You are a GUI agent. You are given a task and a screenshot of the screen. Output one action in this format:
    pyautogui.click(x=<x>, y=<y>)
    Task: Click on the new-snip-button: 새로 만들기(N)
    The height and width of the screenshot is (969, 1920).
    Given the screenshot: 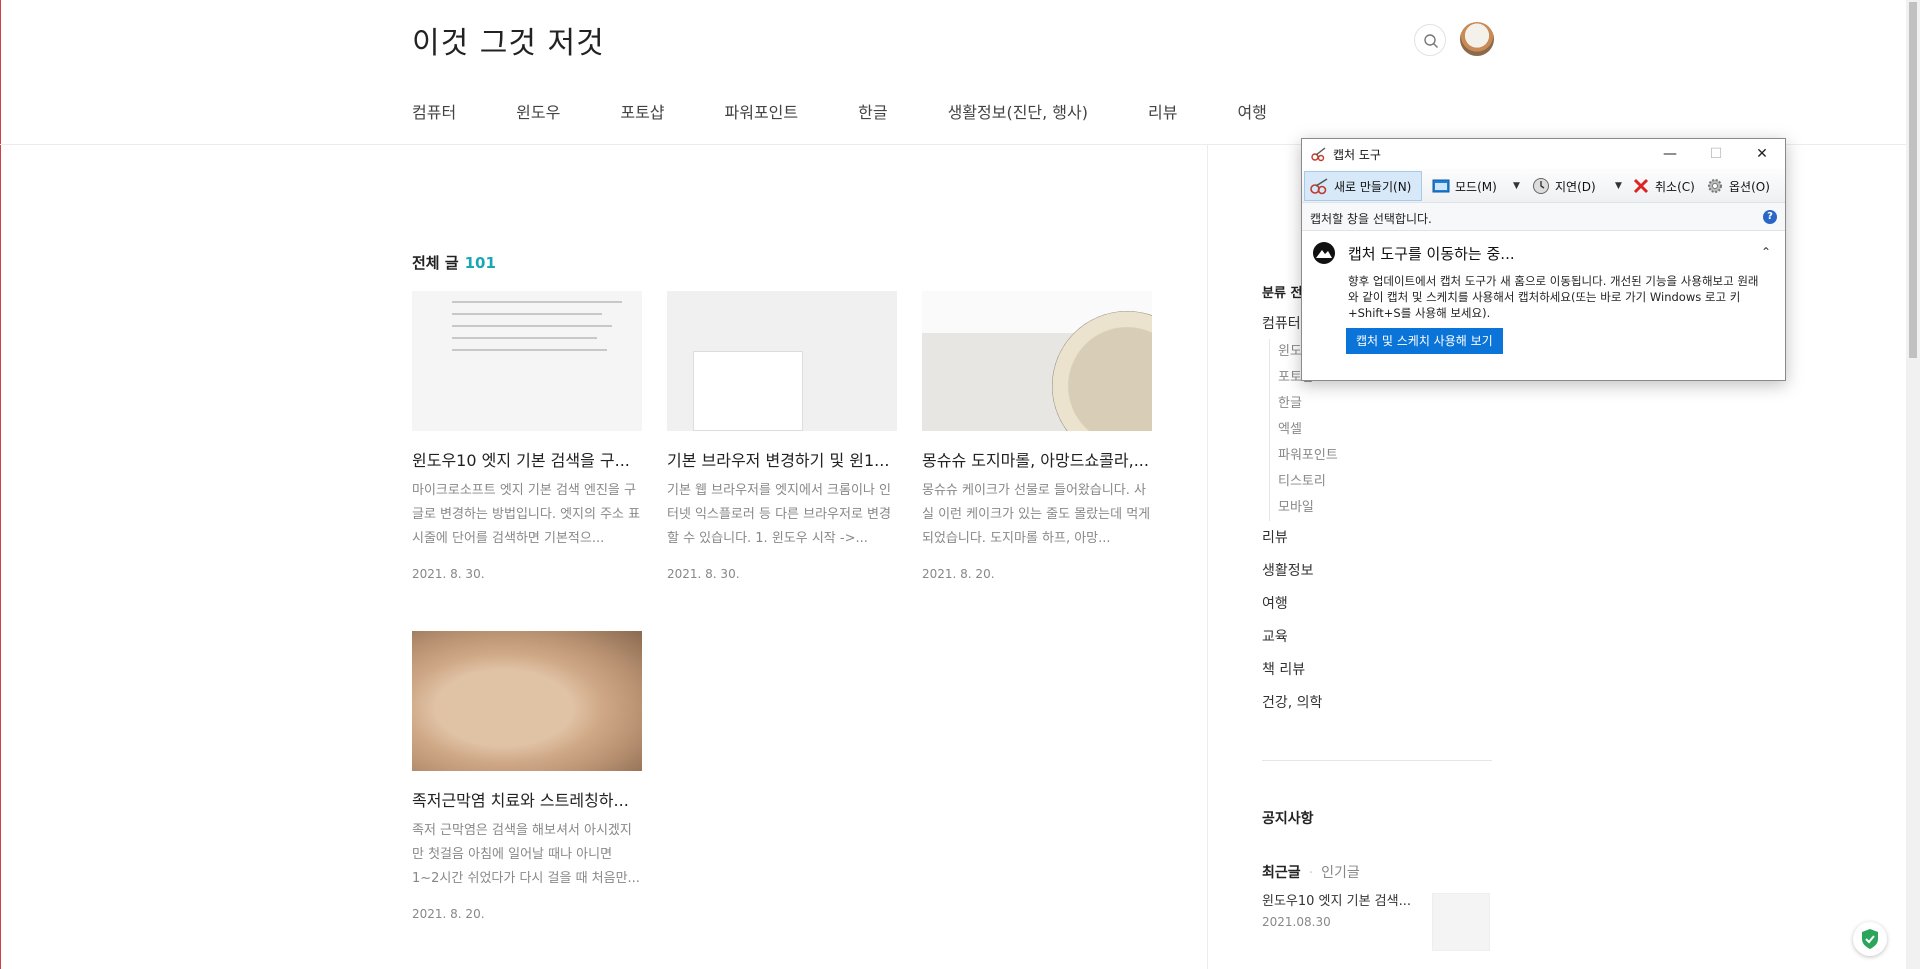 What is the action you would take?
    pyautogui.click(x=1363, y=186)
    